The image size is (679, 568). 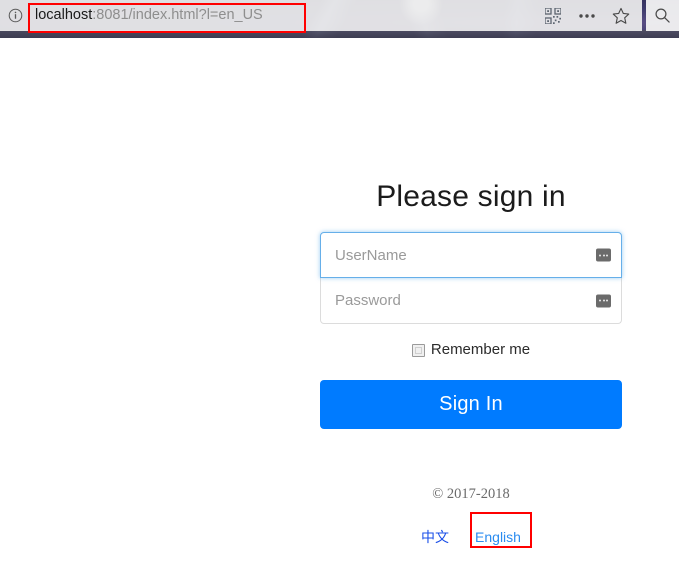 What do you see at coordinates (662, 15) in the screenshot?
I see `search-icon` at bounding box center [662, 15].